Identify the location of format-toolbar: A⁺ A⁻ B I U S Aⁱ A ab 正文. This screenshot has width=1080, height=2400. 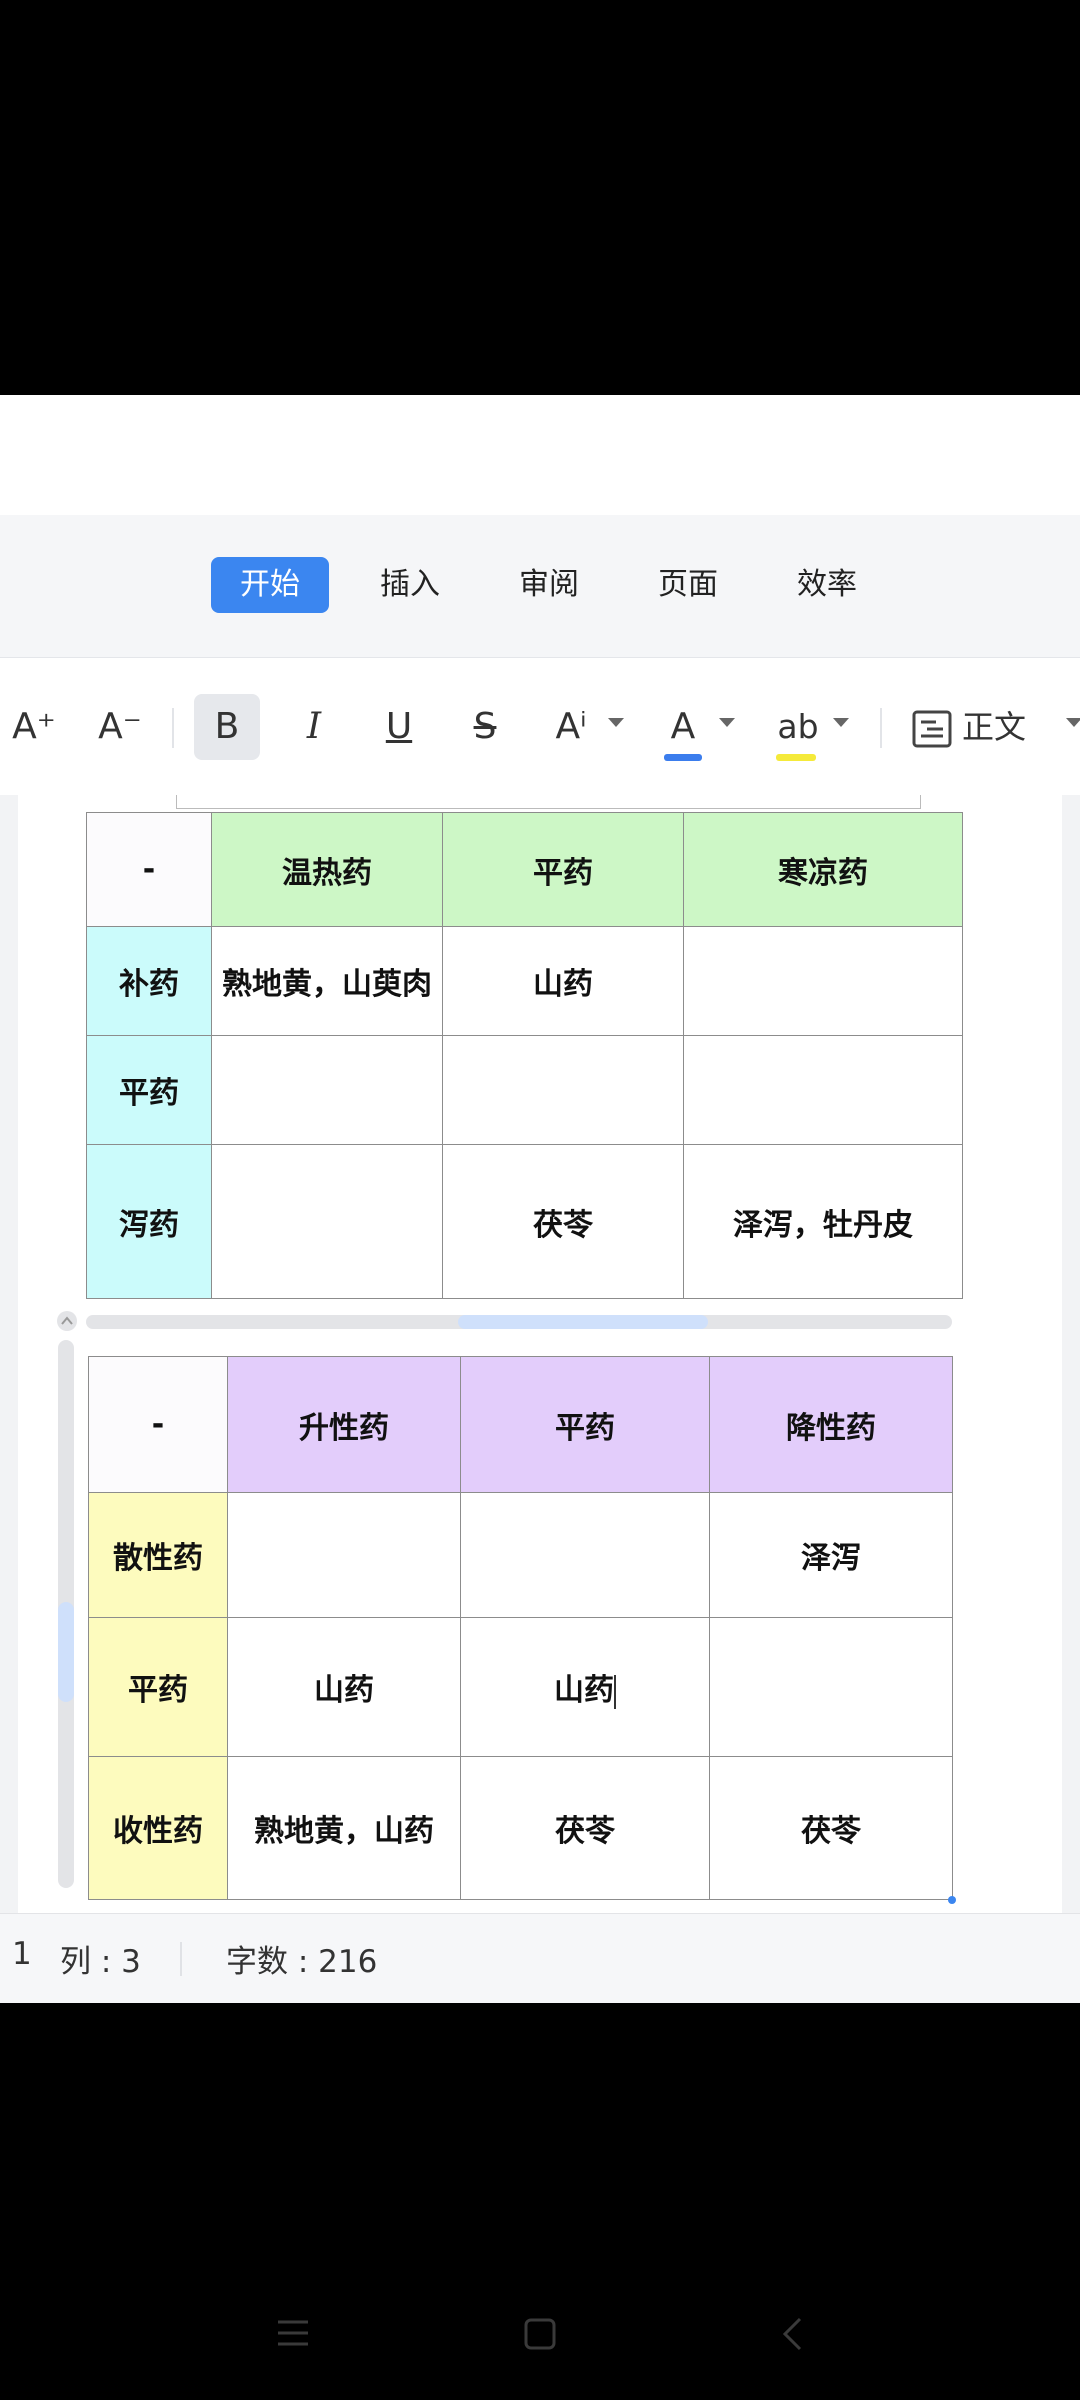
(540, 727).